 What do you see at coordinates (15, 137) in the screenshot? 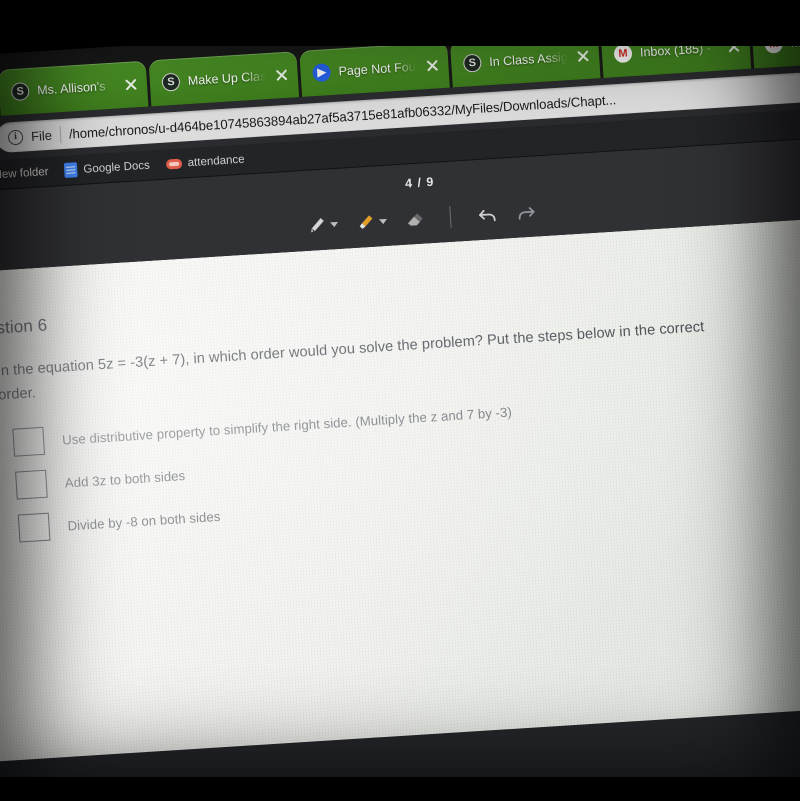
I see `page-info-icon: i` at bounding box center [15, 137].